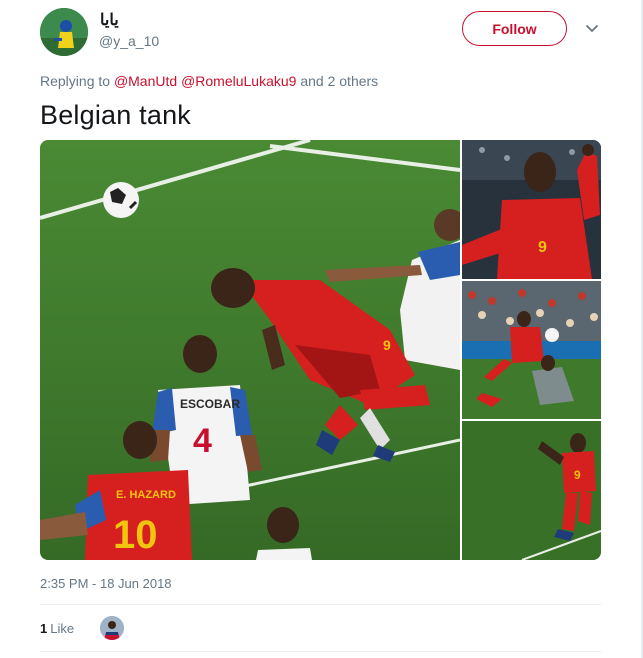 The height and width of the screenshot is (658, 643). Describe the element at coordinates (129, 41) in the screenshot. I see `user-handle: @y_a_10` at that location.